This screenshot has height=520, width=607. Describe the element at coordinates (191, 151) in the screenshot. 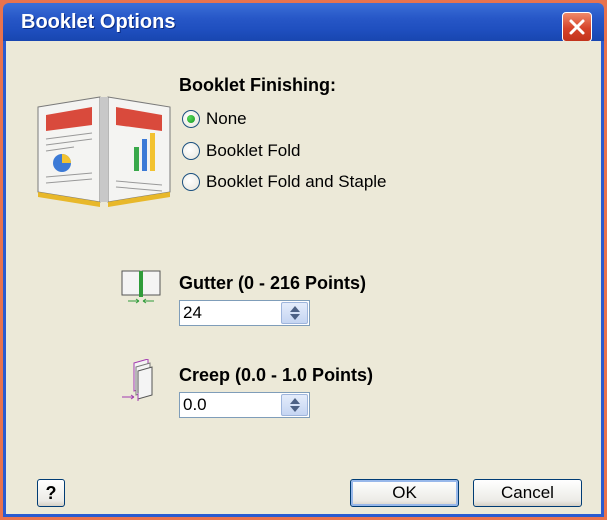

I see `radio-booklet-fold-indicator` at that location.